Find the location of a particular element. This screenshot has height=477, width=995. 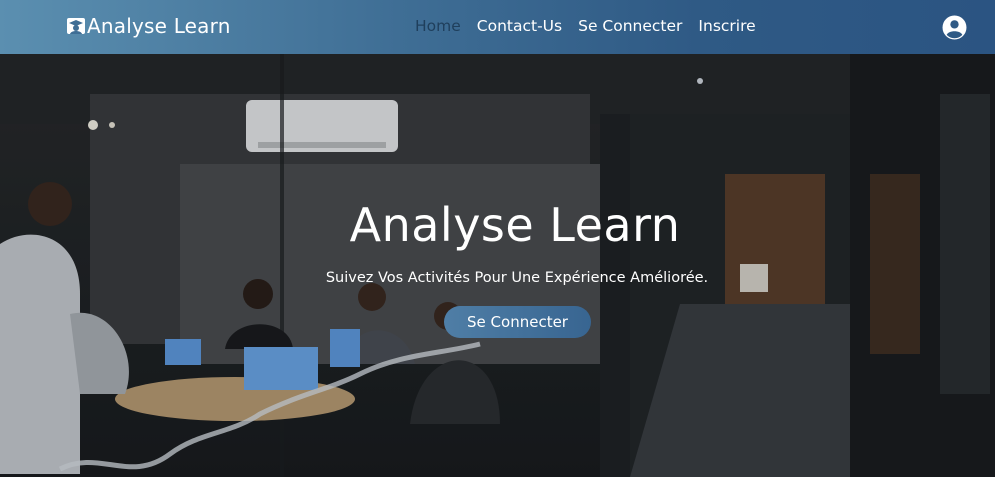

nav-login-link: Se Connecter is located at coordinates (630, 26).